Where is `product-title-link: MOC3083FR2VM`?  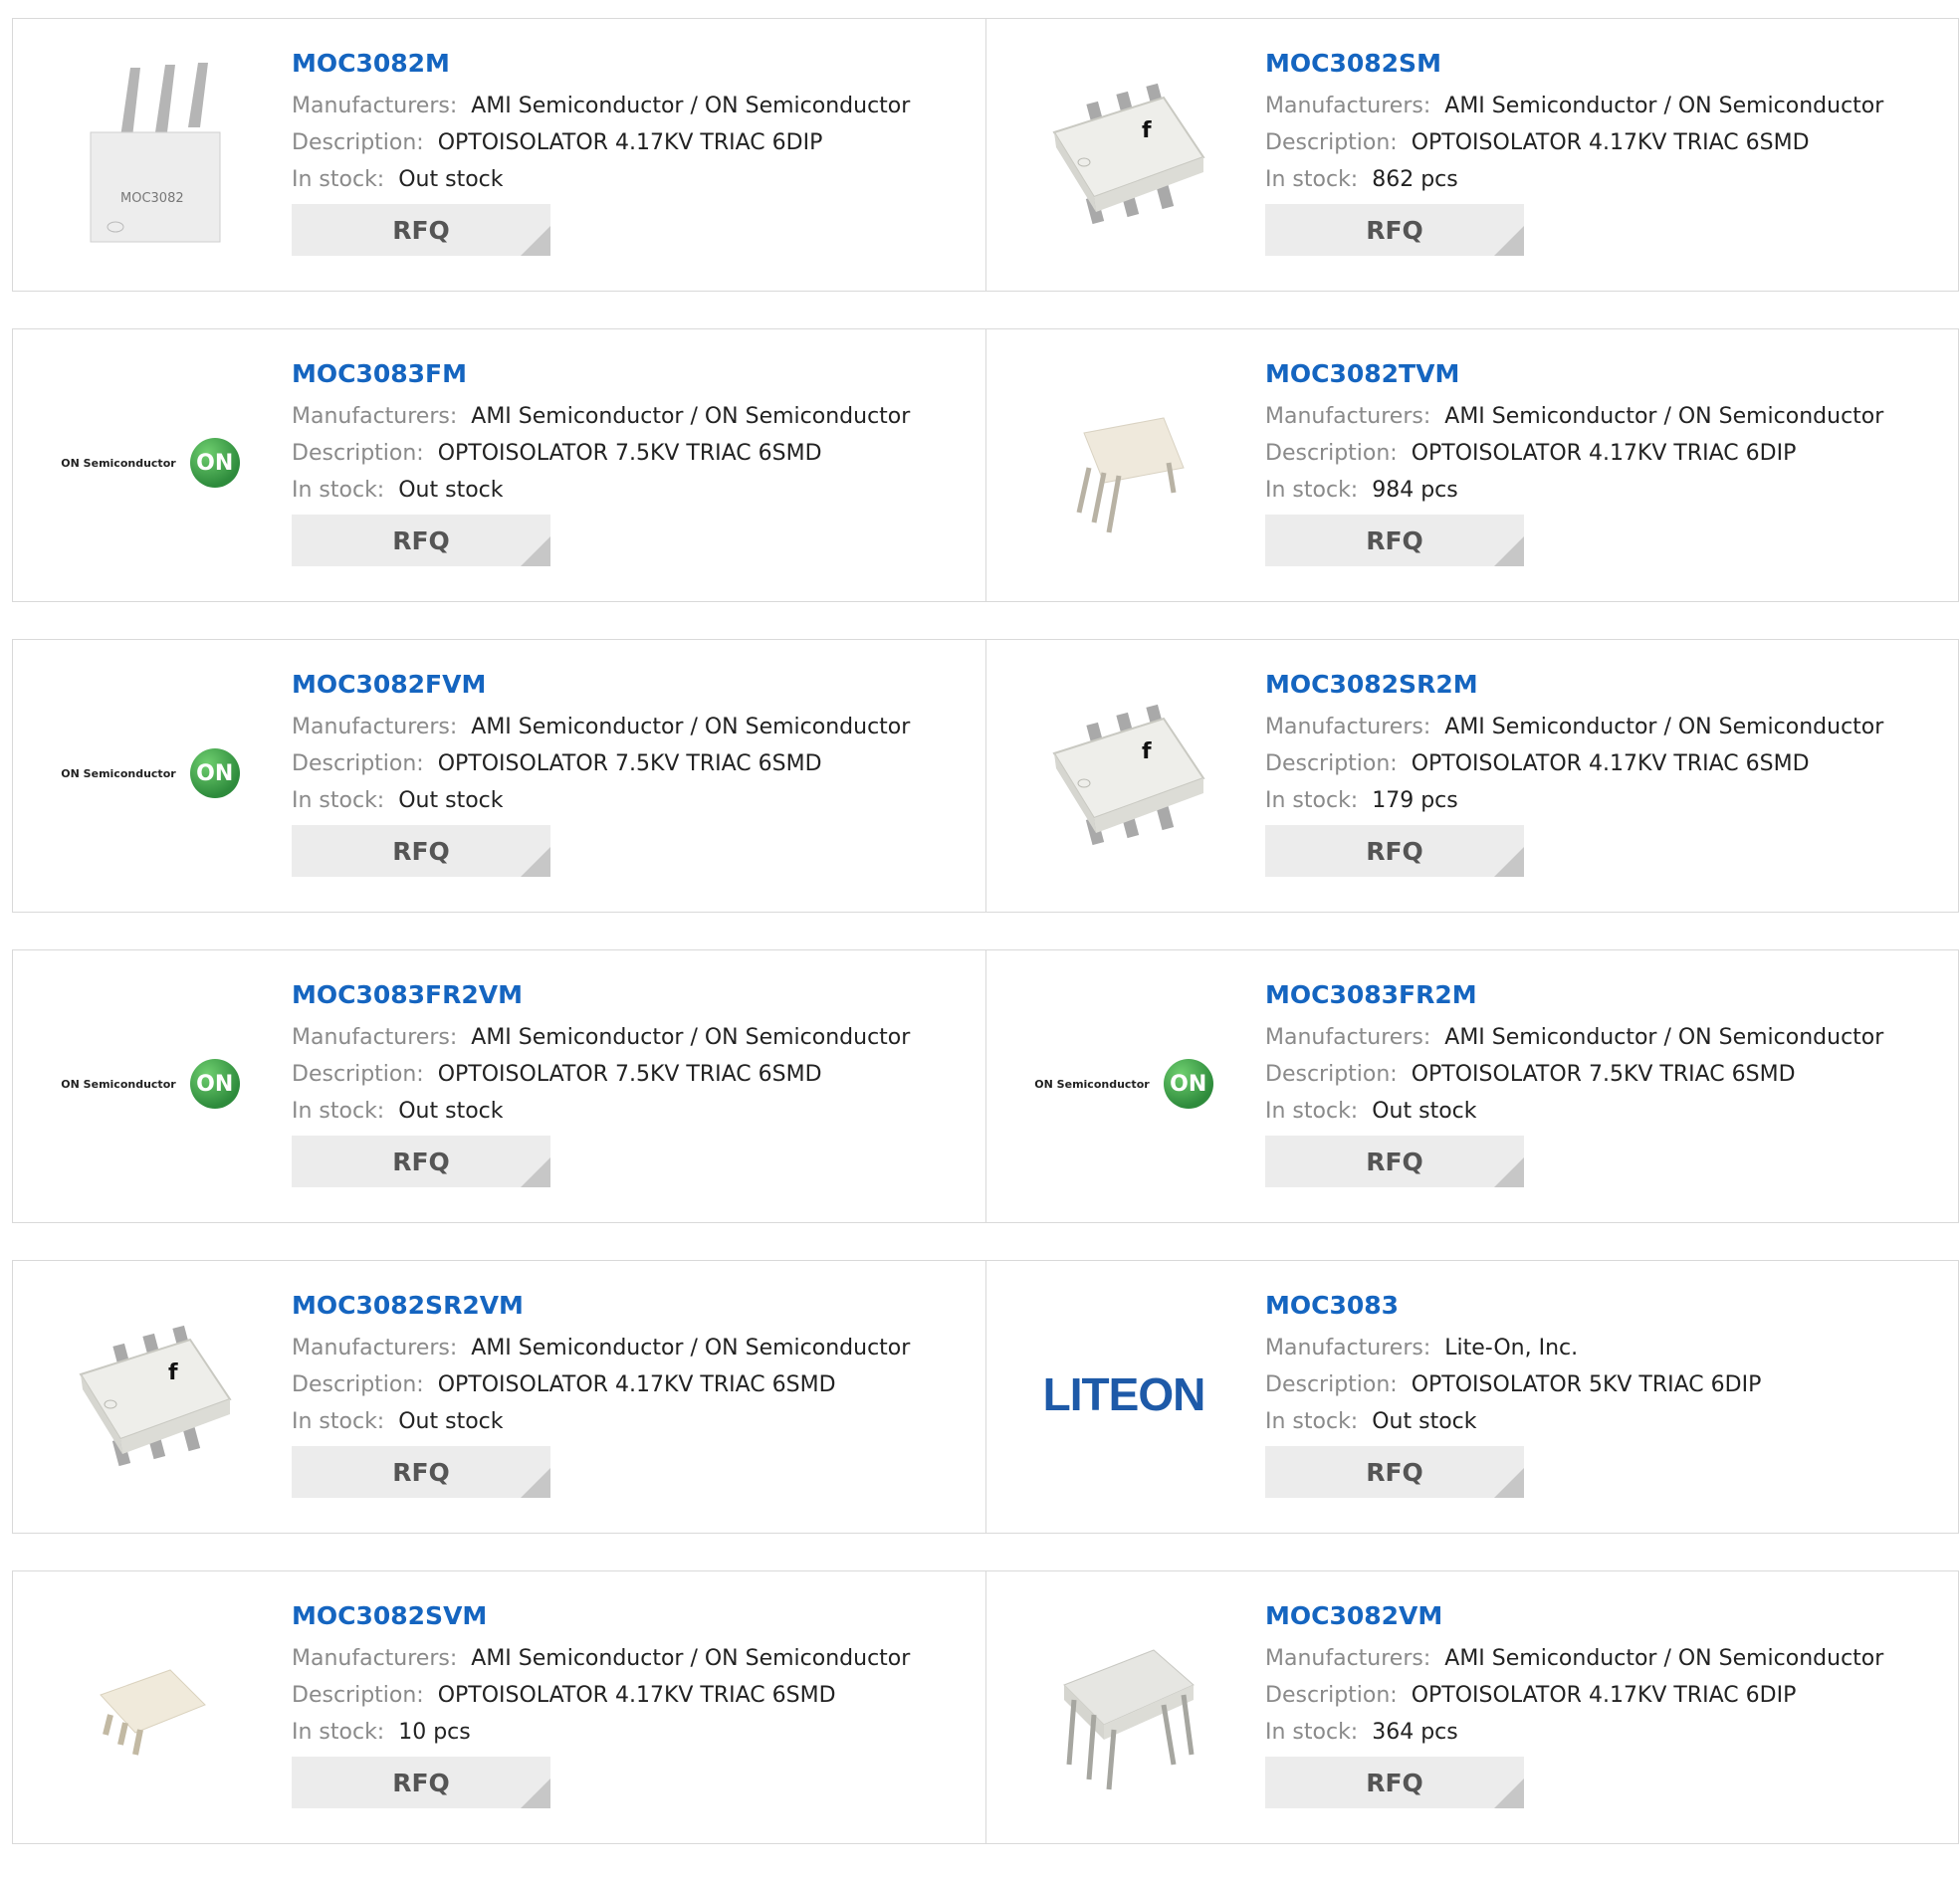 product-title-link: MOC3083FR2VM is located at coordinates (634, 995).